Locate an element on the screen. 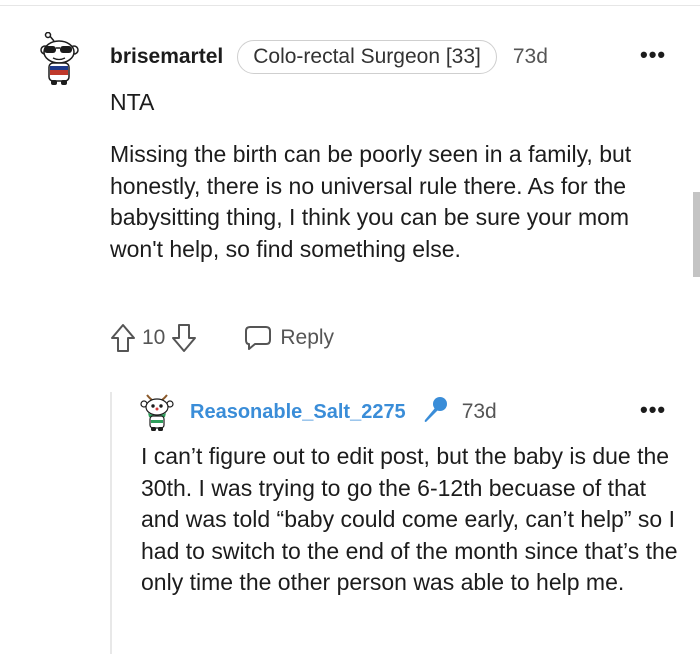  reply-header: Reasonable_Salt_2275 73d is located at coordinates (343, 412).